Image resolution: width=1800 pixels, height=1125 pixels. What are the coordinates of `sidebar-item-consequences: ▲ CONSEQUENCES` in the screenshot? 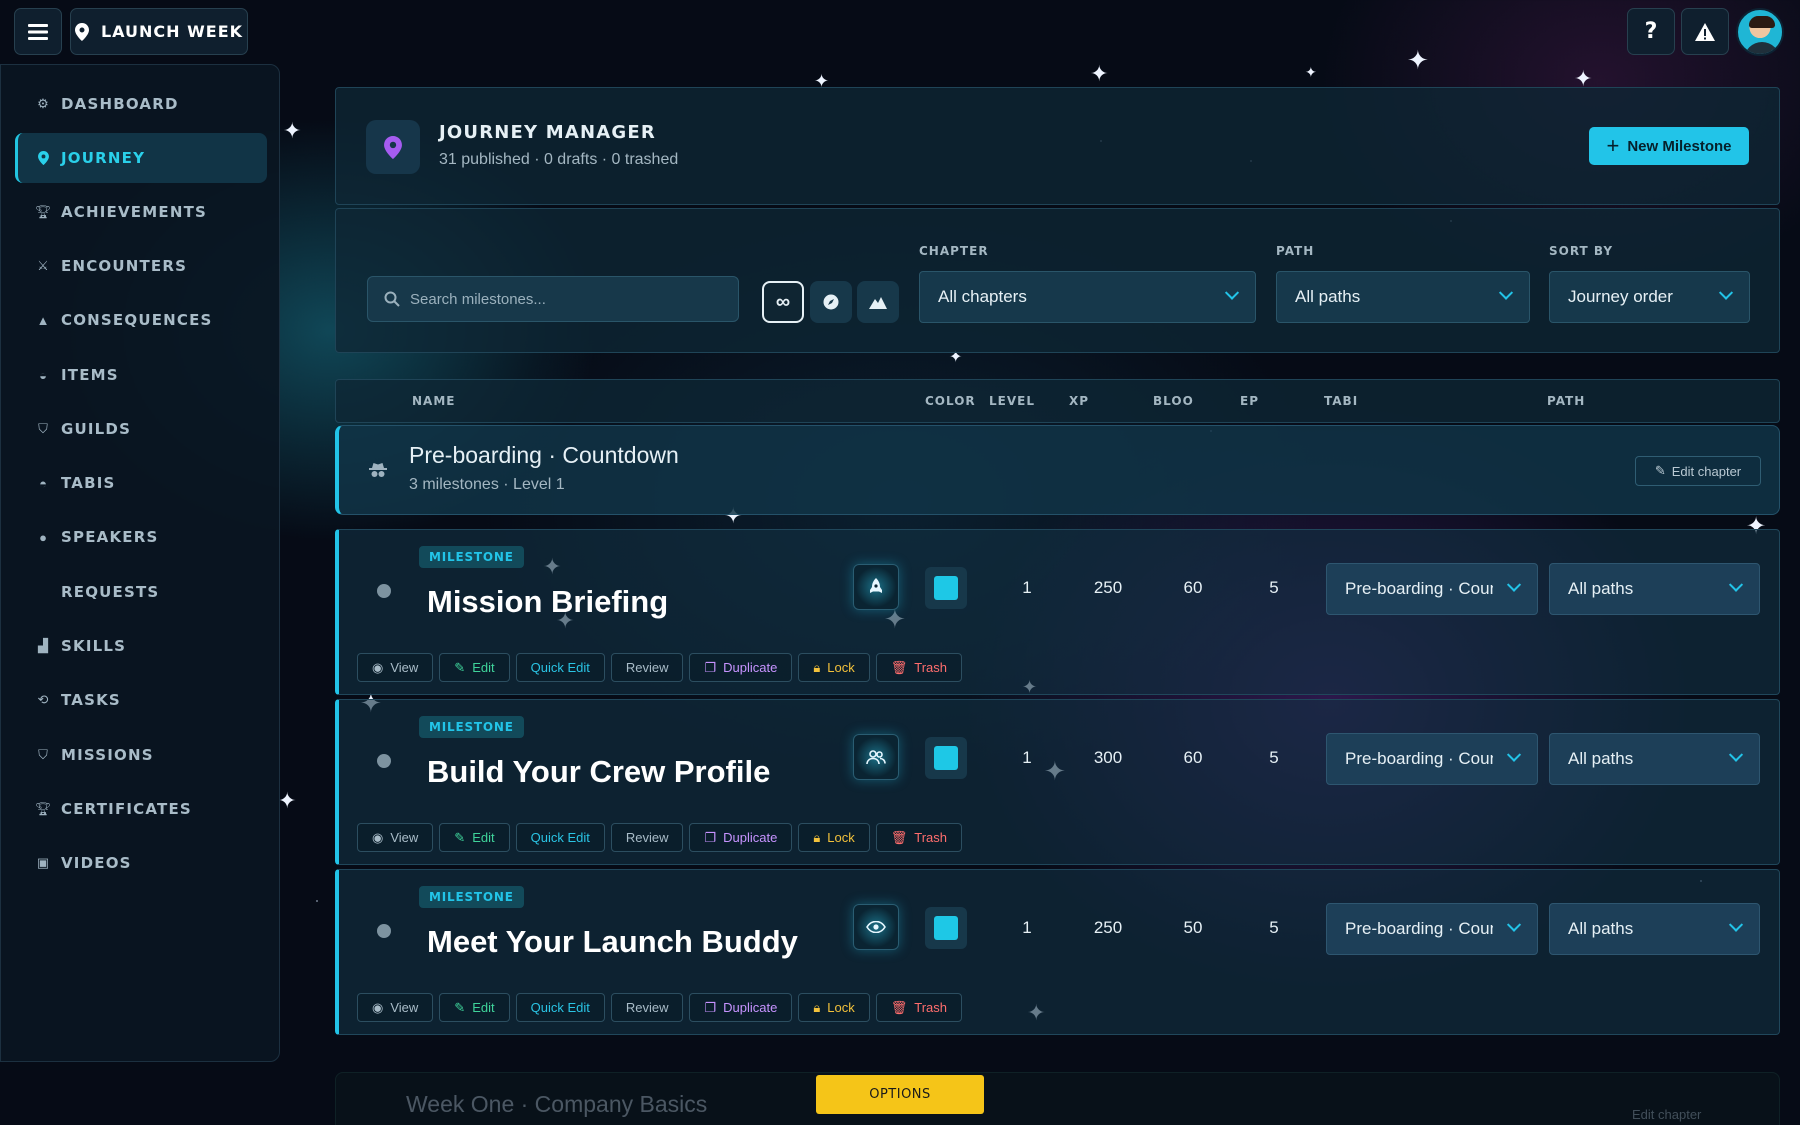 It's located at (141, 320).